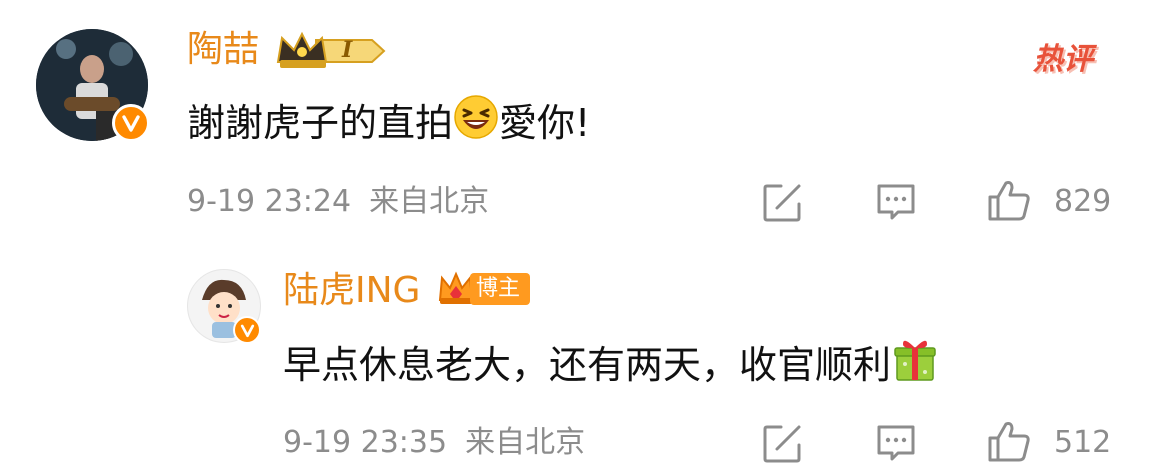  I want to click on comment-meta: 9-19 23:24 来自北京, so click(338, 202).